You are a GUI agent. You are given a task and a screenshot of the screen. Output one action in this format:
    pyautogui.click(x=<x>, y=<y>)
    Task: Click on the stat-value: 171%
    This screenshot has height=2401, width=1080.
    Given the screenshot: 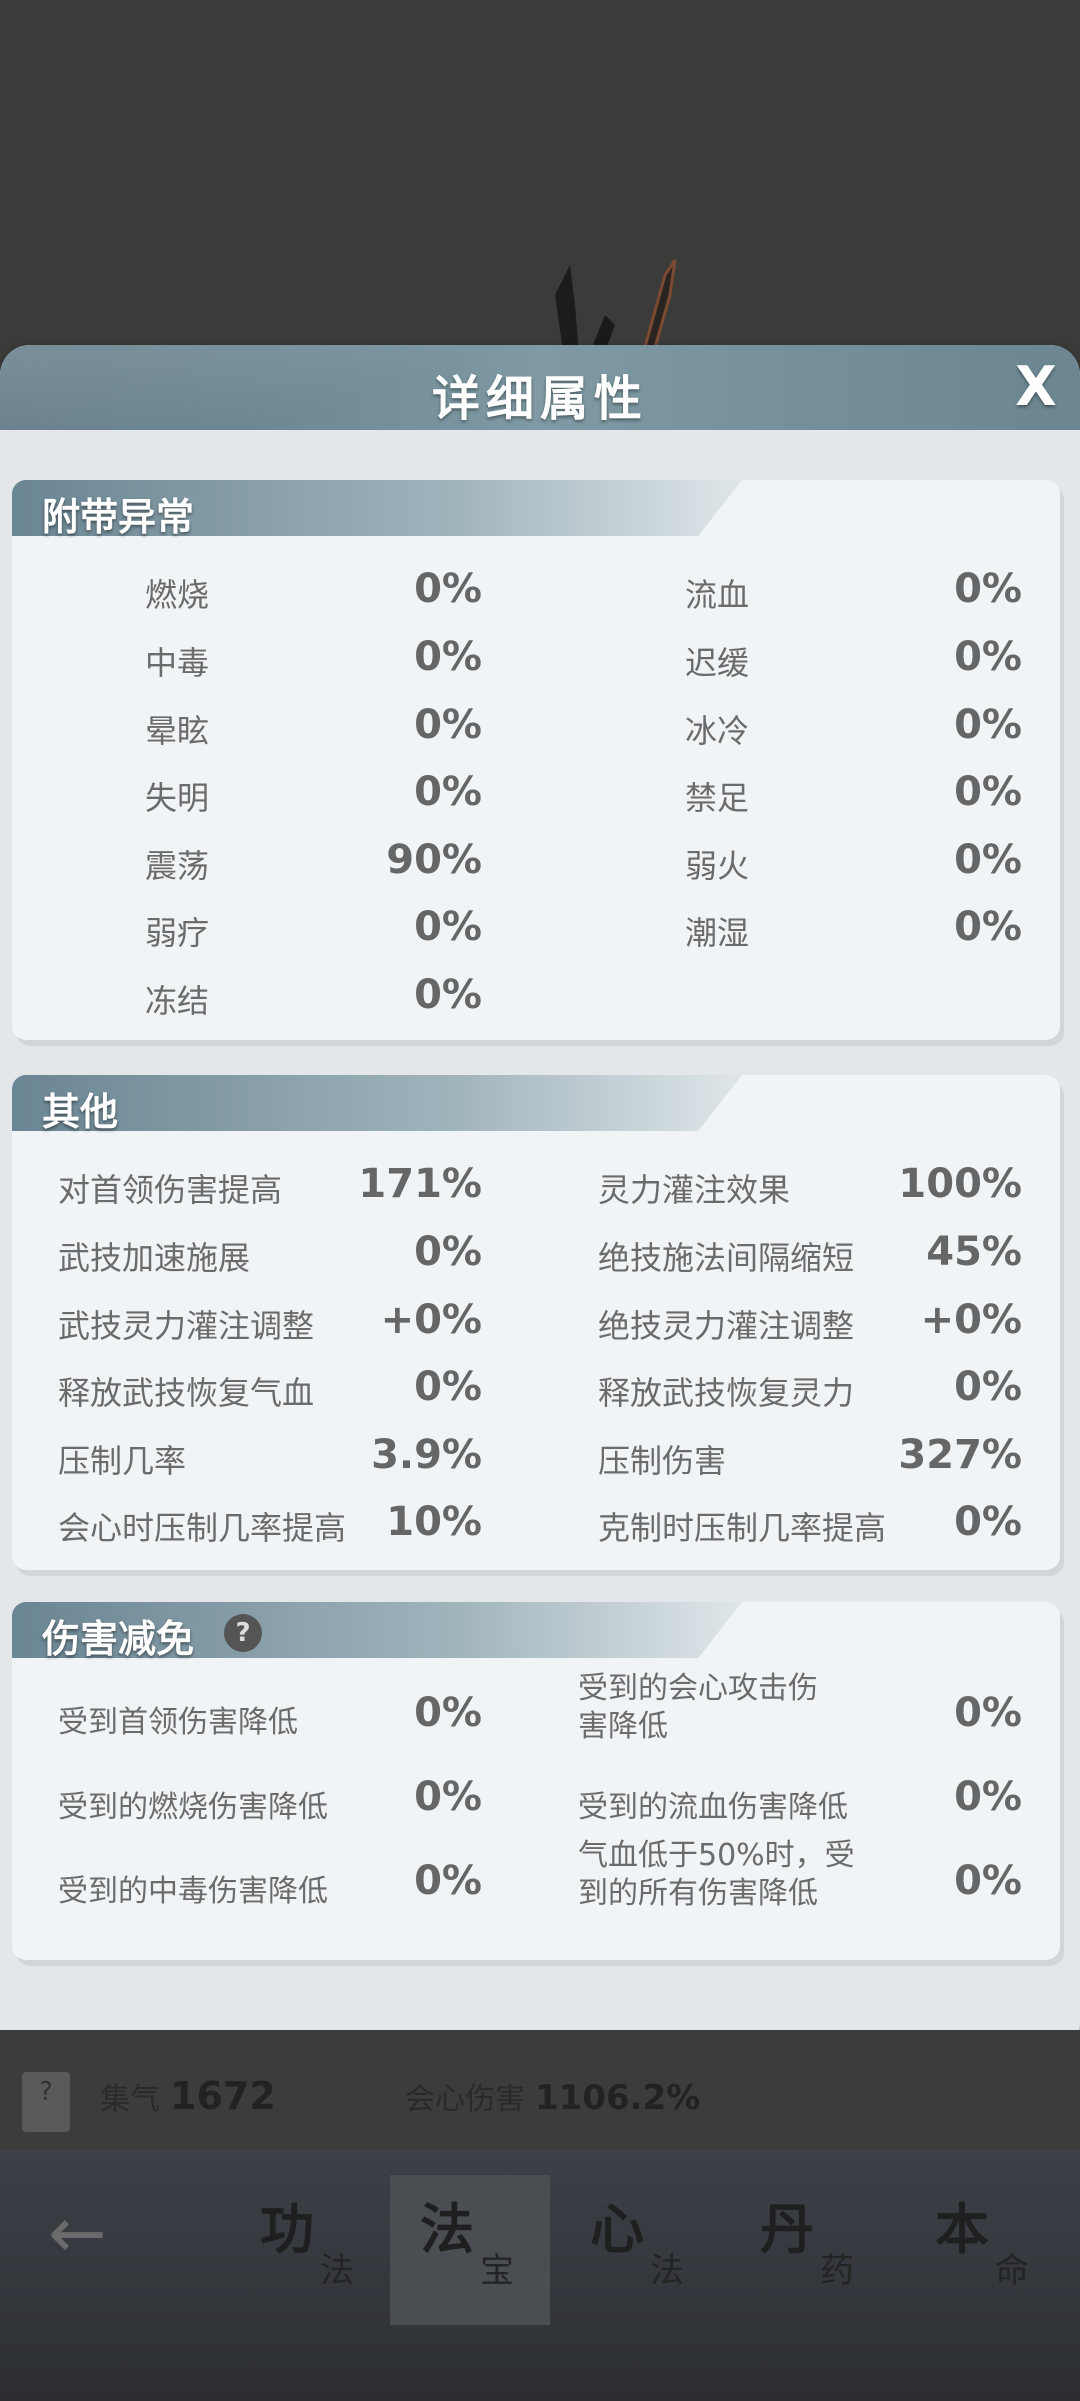 What is the action you would take?
    pyautogui.click(x=420, y=1184)
    